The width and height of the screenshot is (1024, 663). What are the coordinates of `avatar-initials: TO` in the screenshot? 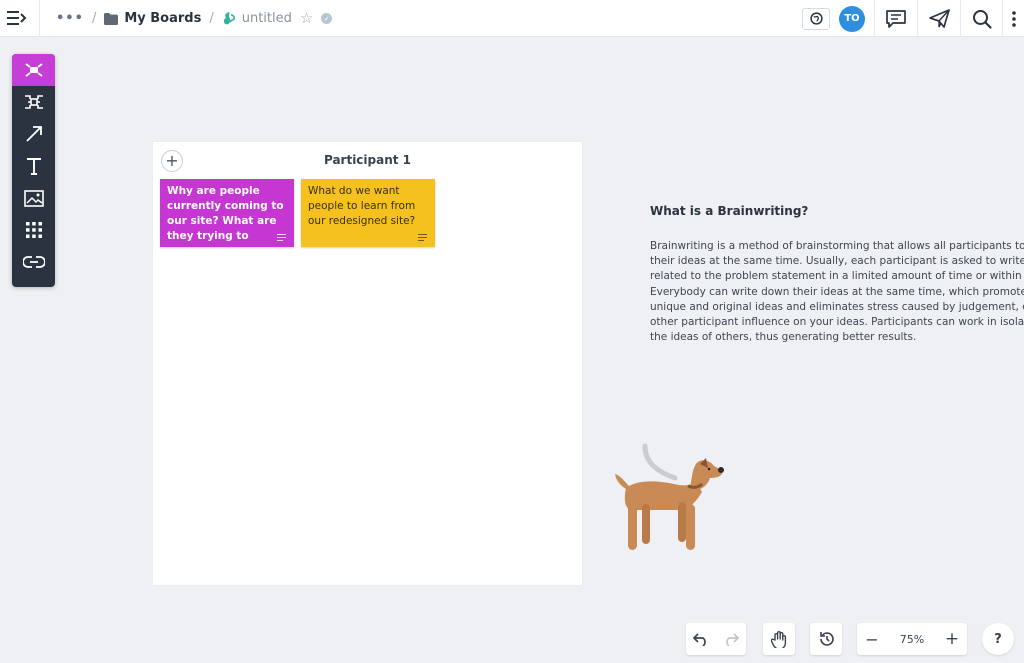 It's located at (852, 18).